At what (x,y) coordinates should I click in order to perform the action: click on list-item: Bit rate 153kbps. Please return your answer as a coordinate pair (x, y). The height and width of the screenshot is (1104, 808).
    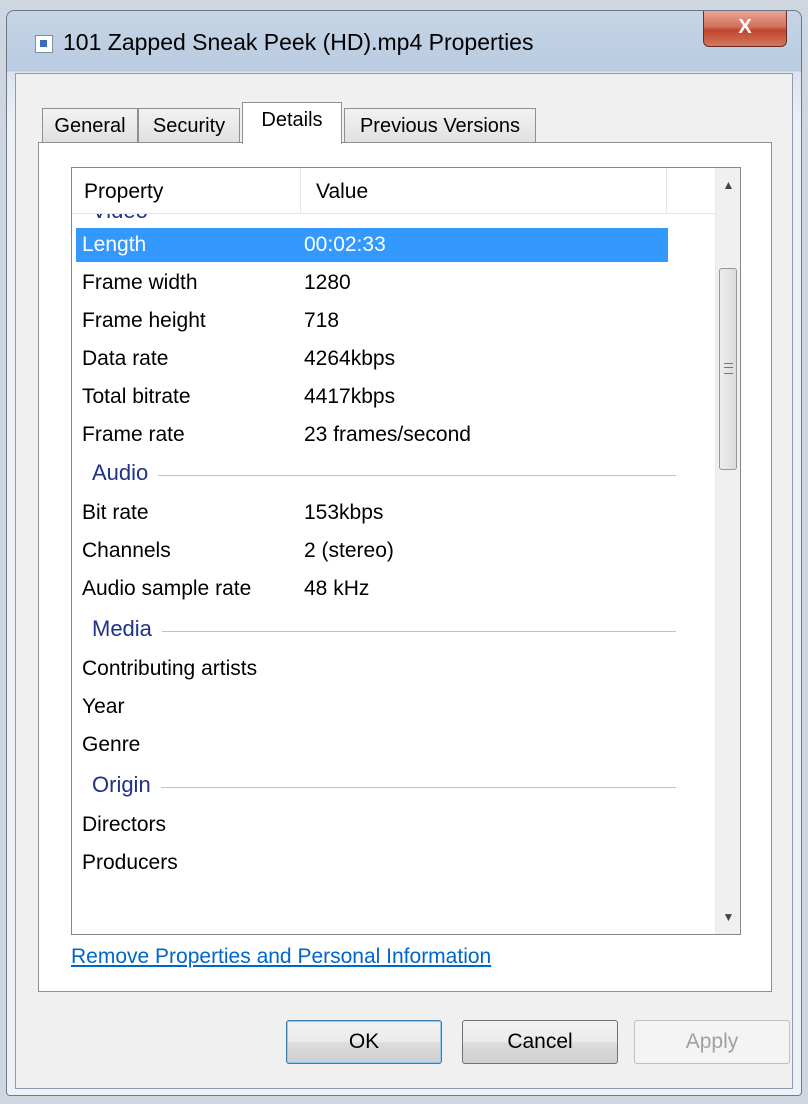
    Looking at the image, I should click on (372, 513).